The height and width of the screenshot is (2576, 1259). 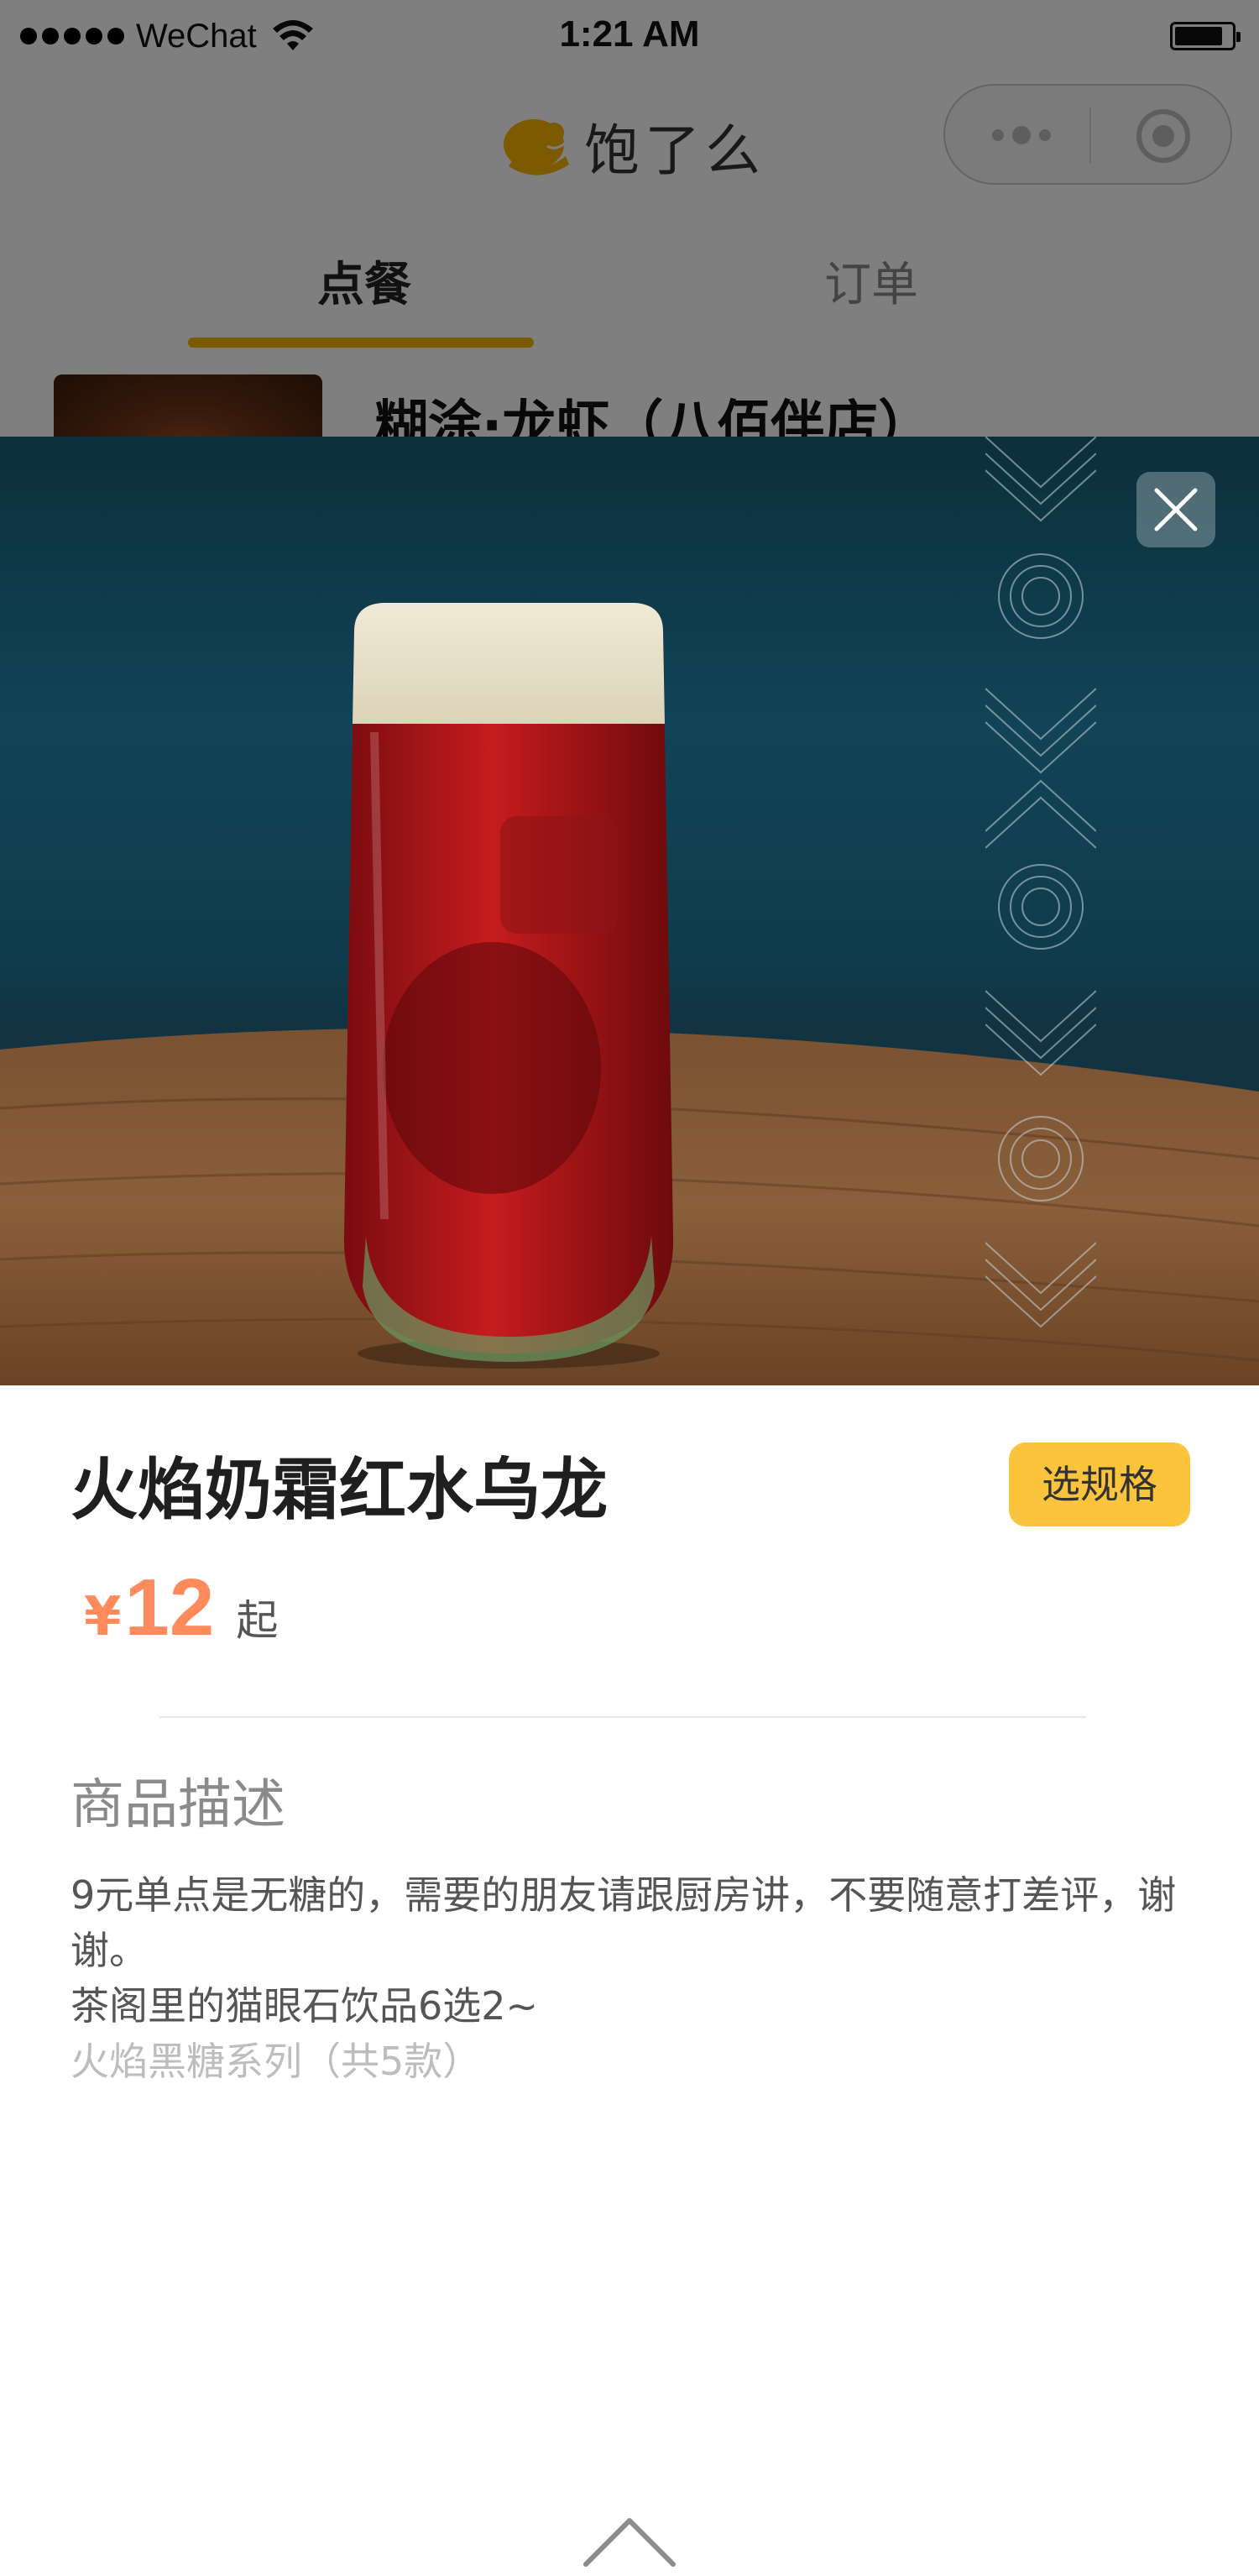 I want to click on description-line: 火焰黑糖系列（共5款）, so click(x=276, y=2061).